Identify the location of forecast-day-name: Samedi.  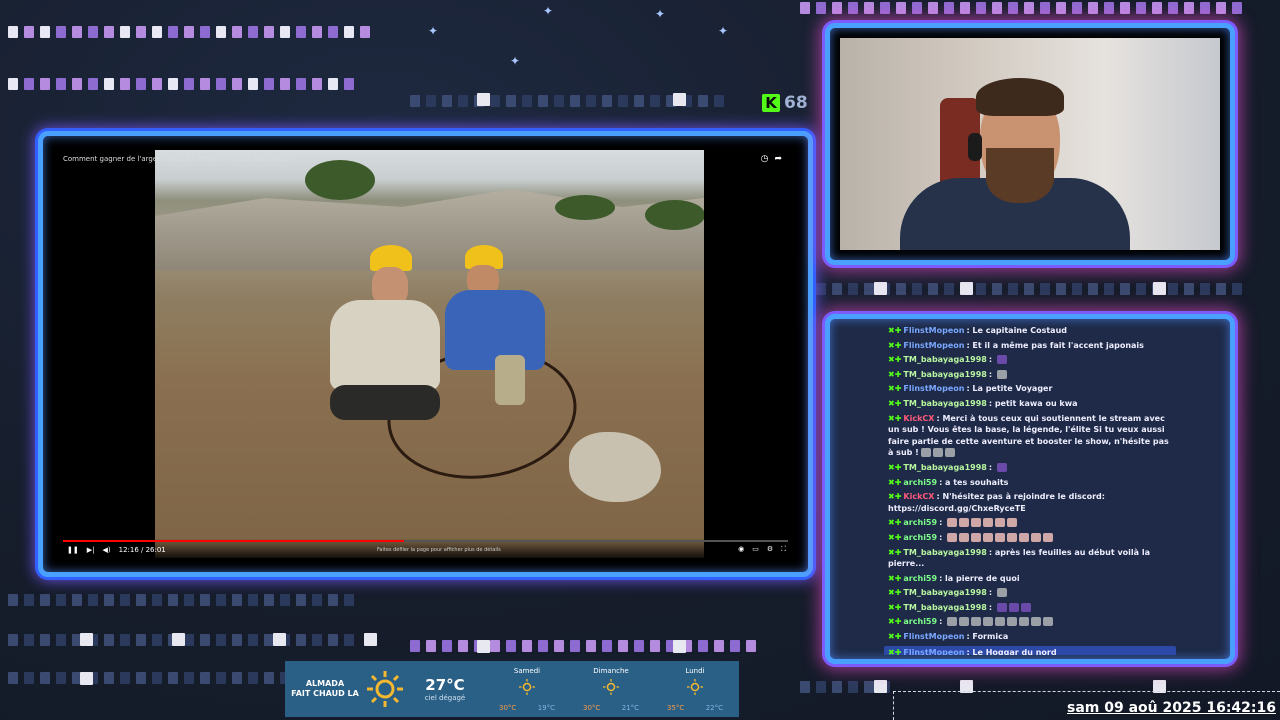
(527, 671).